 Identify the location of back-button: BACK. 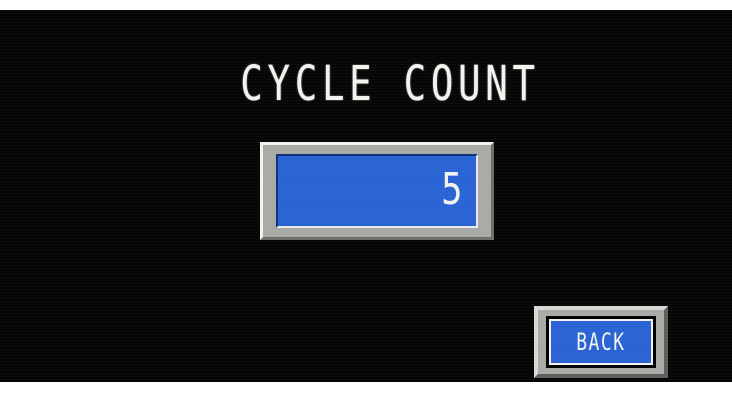
(601, 342).